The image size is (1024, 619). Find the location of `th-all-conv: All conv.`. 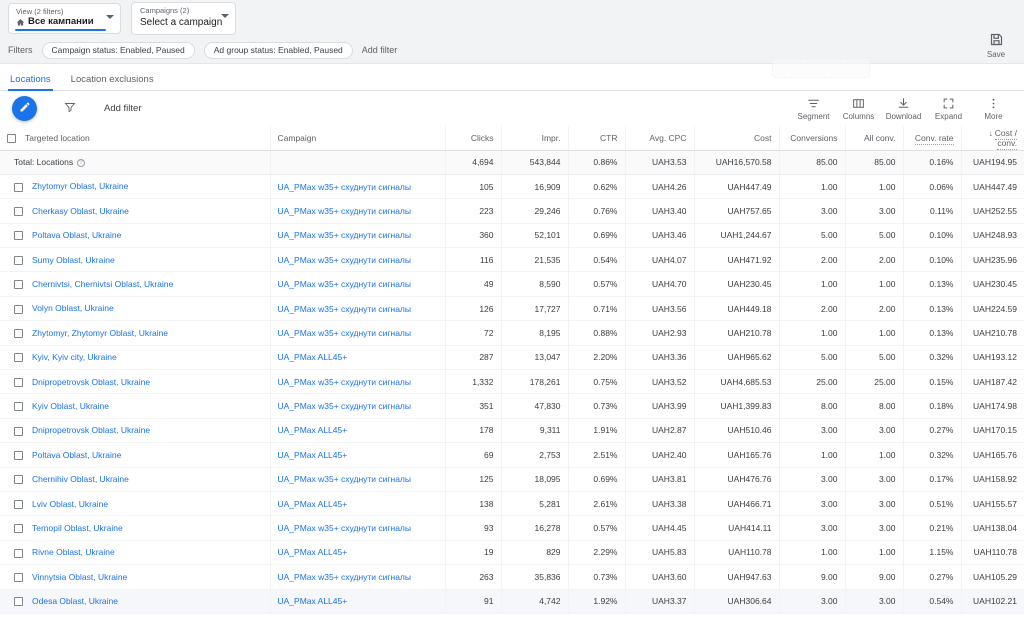

th-all-conv: All conv. is located at coordinates (874, 138).